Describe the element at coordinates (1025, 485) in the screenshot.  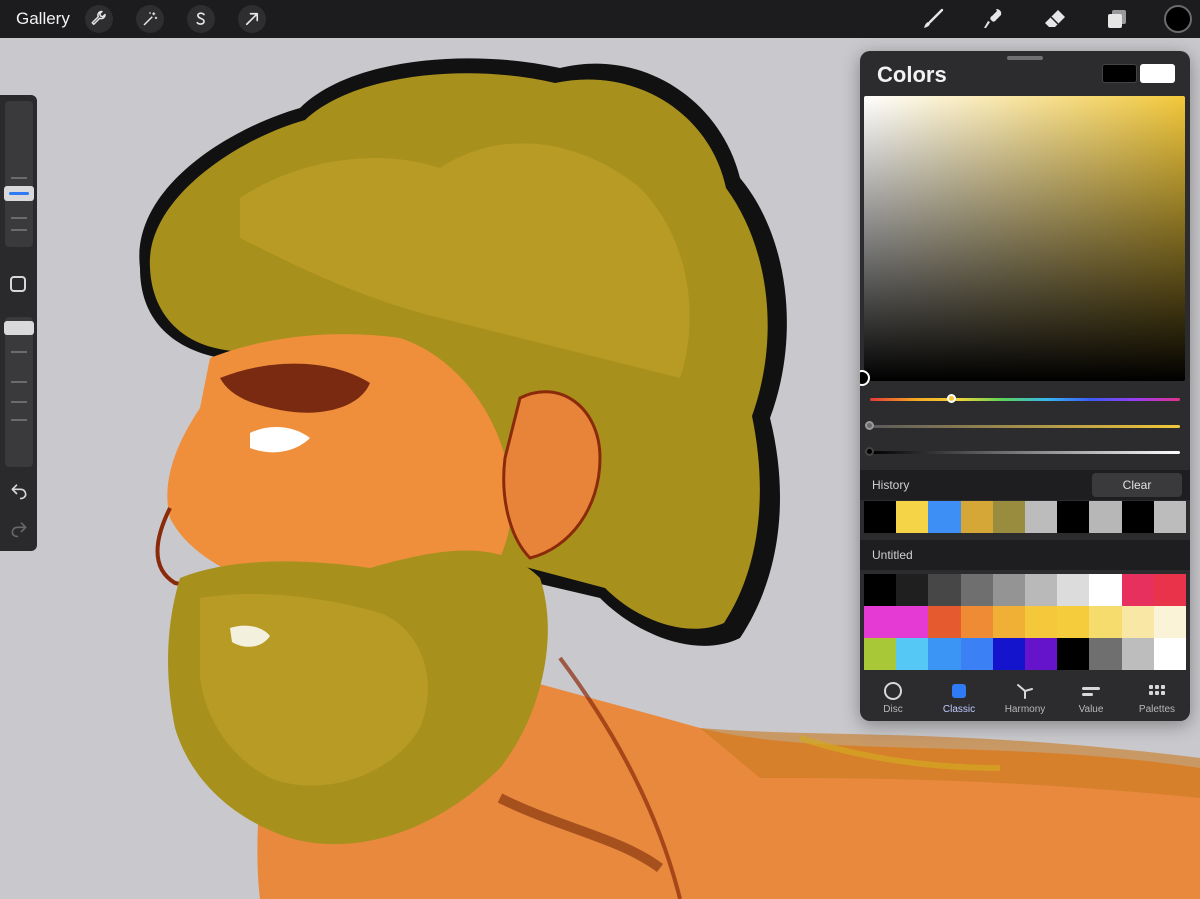
I see `history-header: History Clear` at that location.